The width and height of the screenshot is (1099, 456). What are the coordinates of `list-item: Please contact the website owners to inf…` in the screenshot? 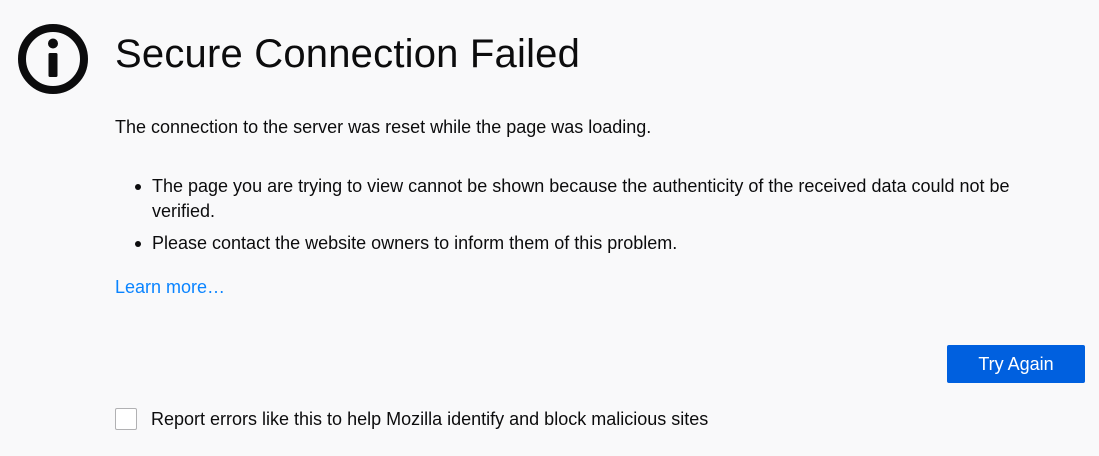 It's located at (595, 243).